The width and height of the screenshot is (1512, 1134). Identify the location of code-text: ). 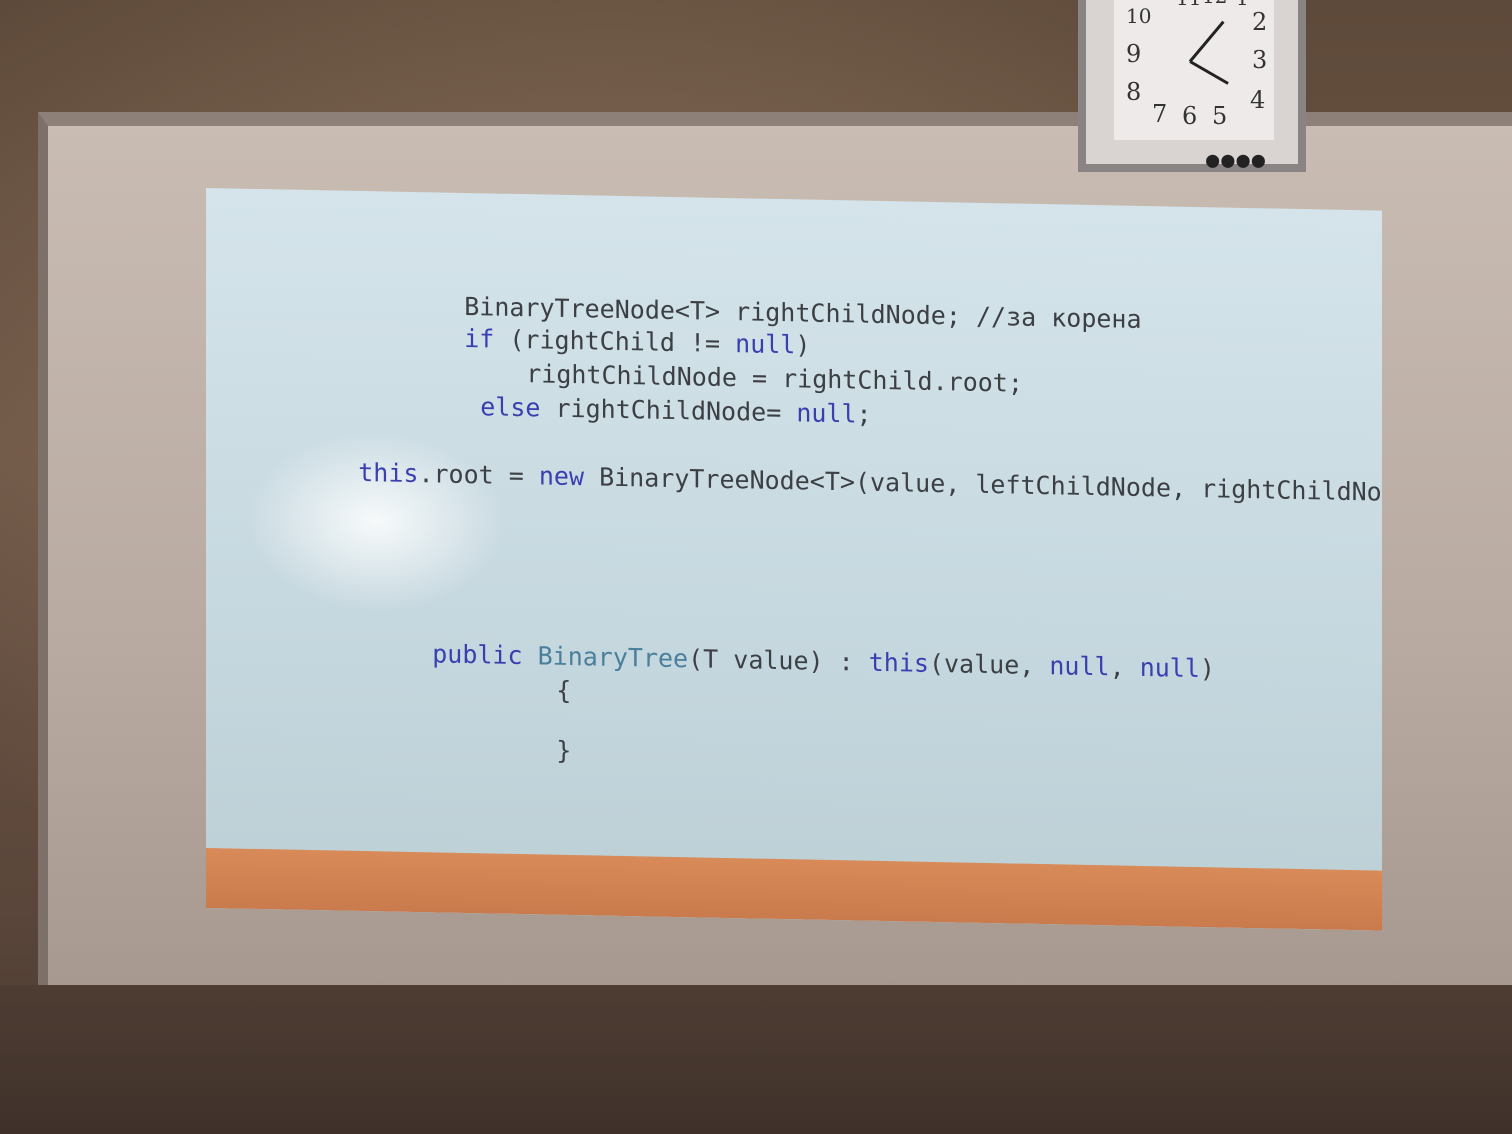
(1207, 669).